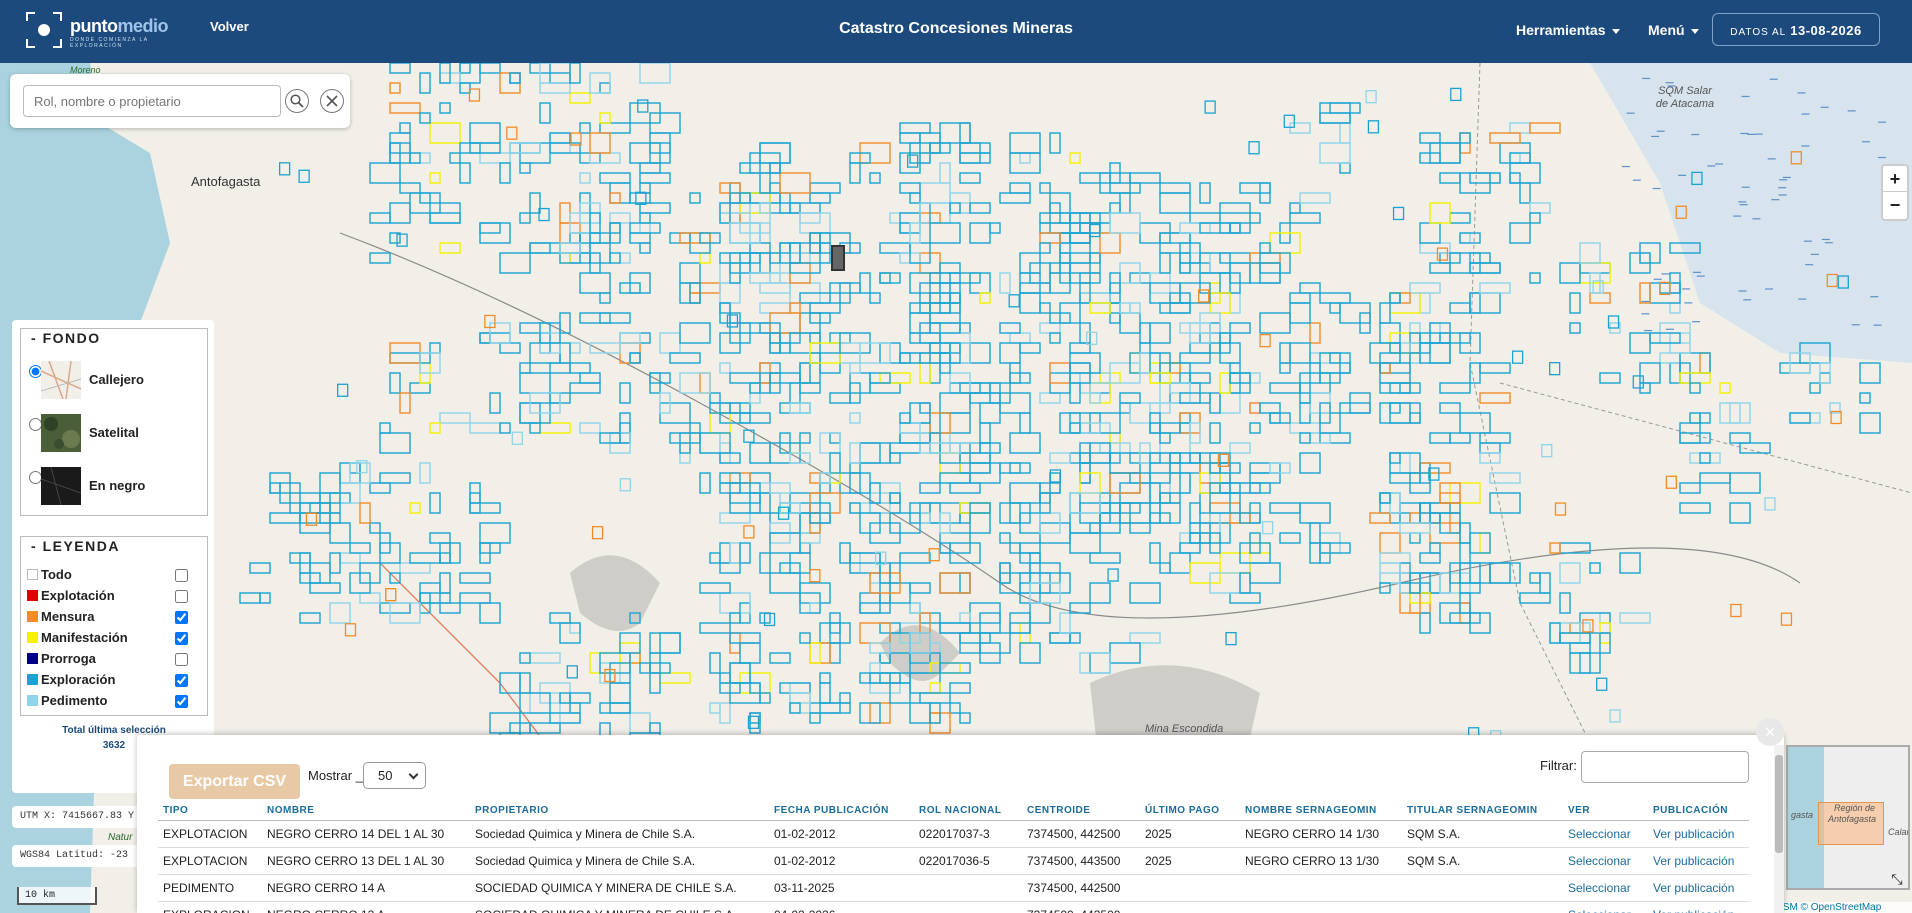 The image size is (1912, 913). Describe the element at coordinates (1802, 815) in the screenshot. I see `minimap-city-label: gasta` at that location.